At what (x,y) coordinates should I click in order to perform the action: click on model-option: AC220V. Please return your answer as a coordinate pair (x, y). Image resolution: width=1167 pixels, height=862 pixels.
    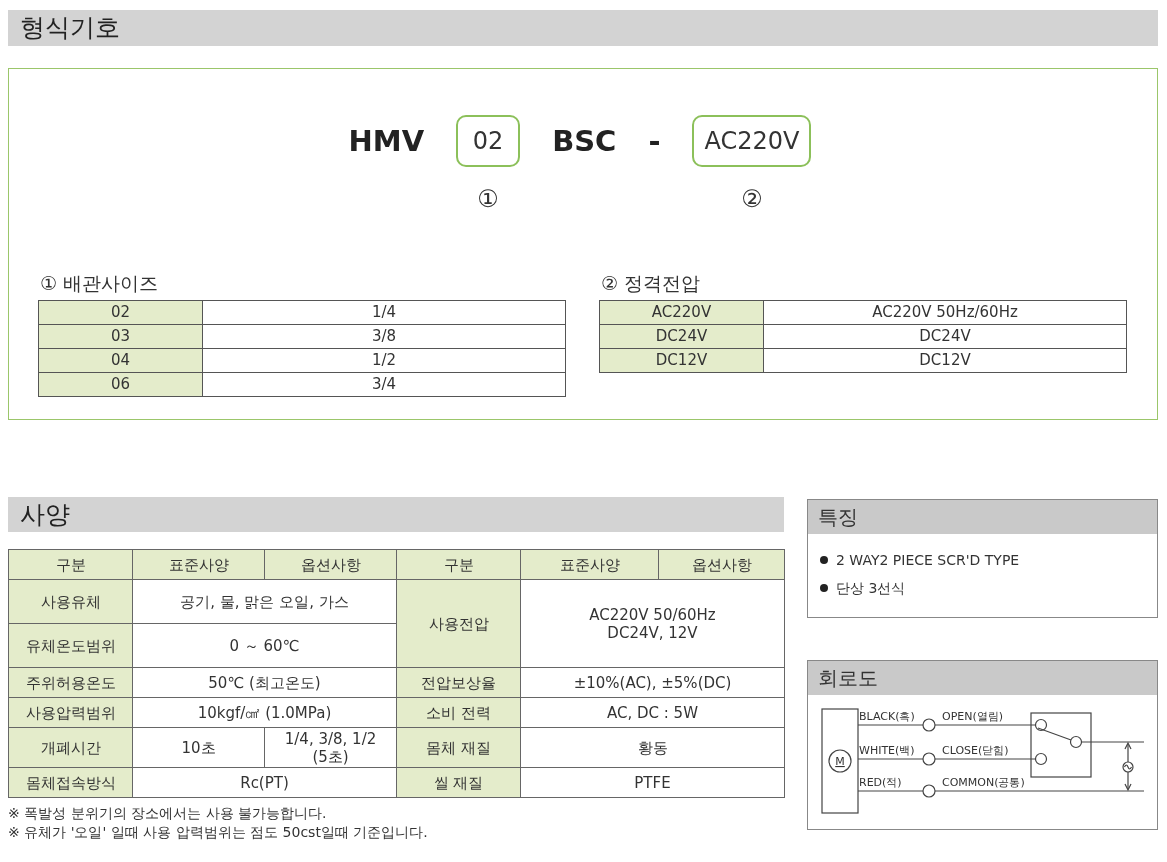
    Looking at the image, I should click on (752, 141).